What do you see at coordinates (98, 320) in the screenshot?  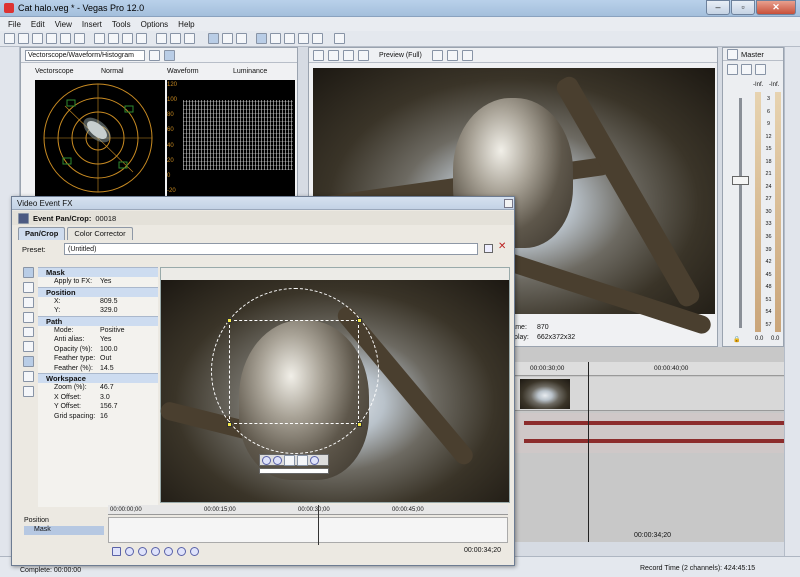 I see `section-path: Path` at bounding box center [98, 320].